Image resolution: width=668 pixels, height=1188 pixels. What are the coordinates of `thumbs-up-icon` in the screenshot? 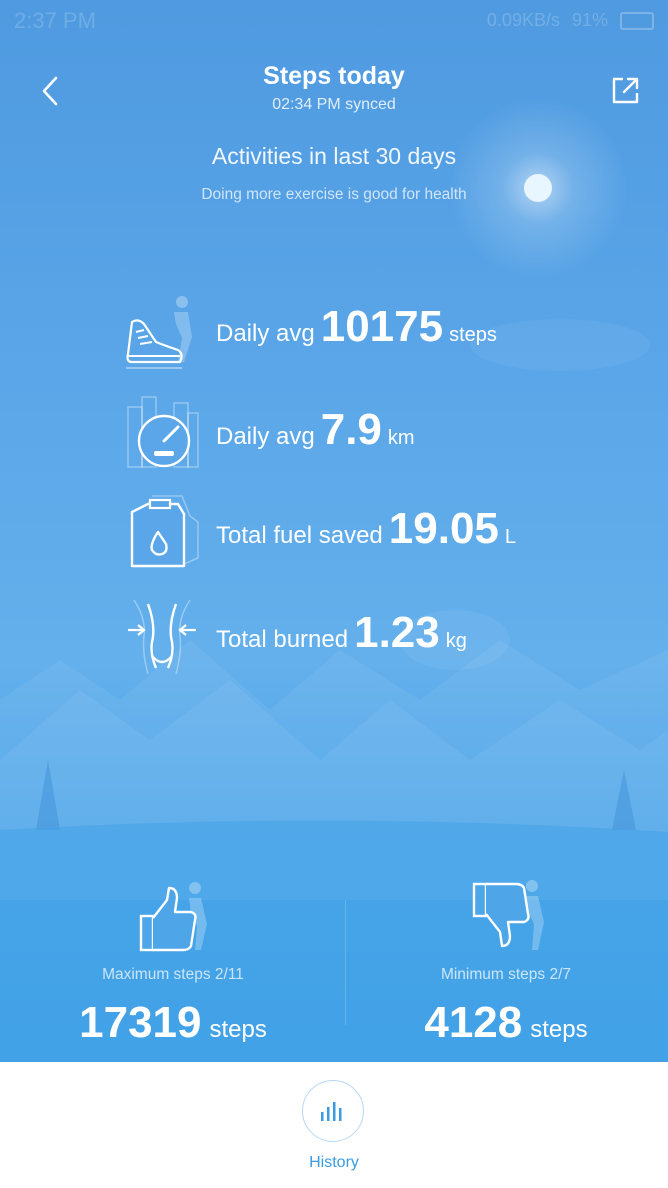 It's located at (173, 917).